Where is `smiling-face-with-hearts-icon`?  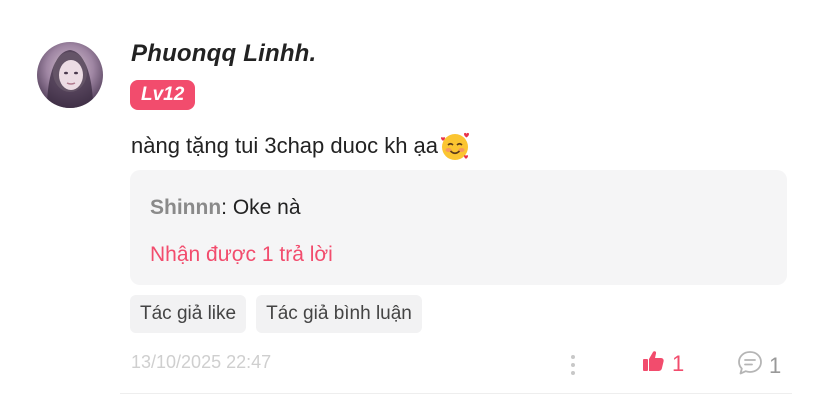
smiling-face-with-hearts-icon is located at coordinates (455, 146).